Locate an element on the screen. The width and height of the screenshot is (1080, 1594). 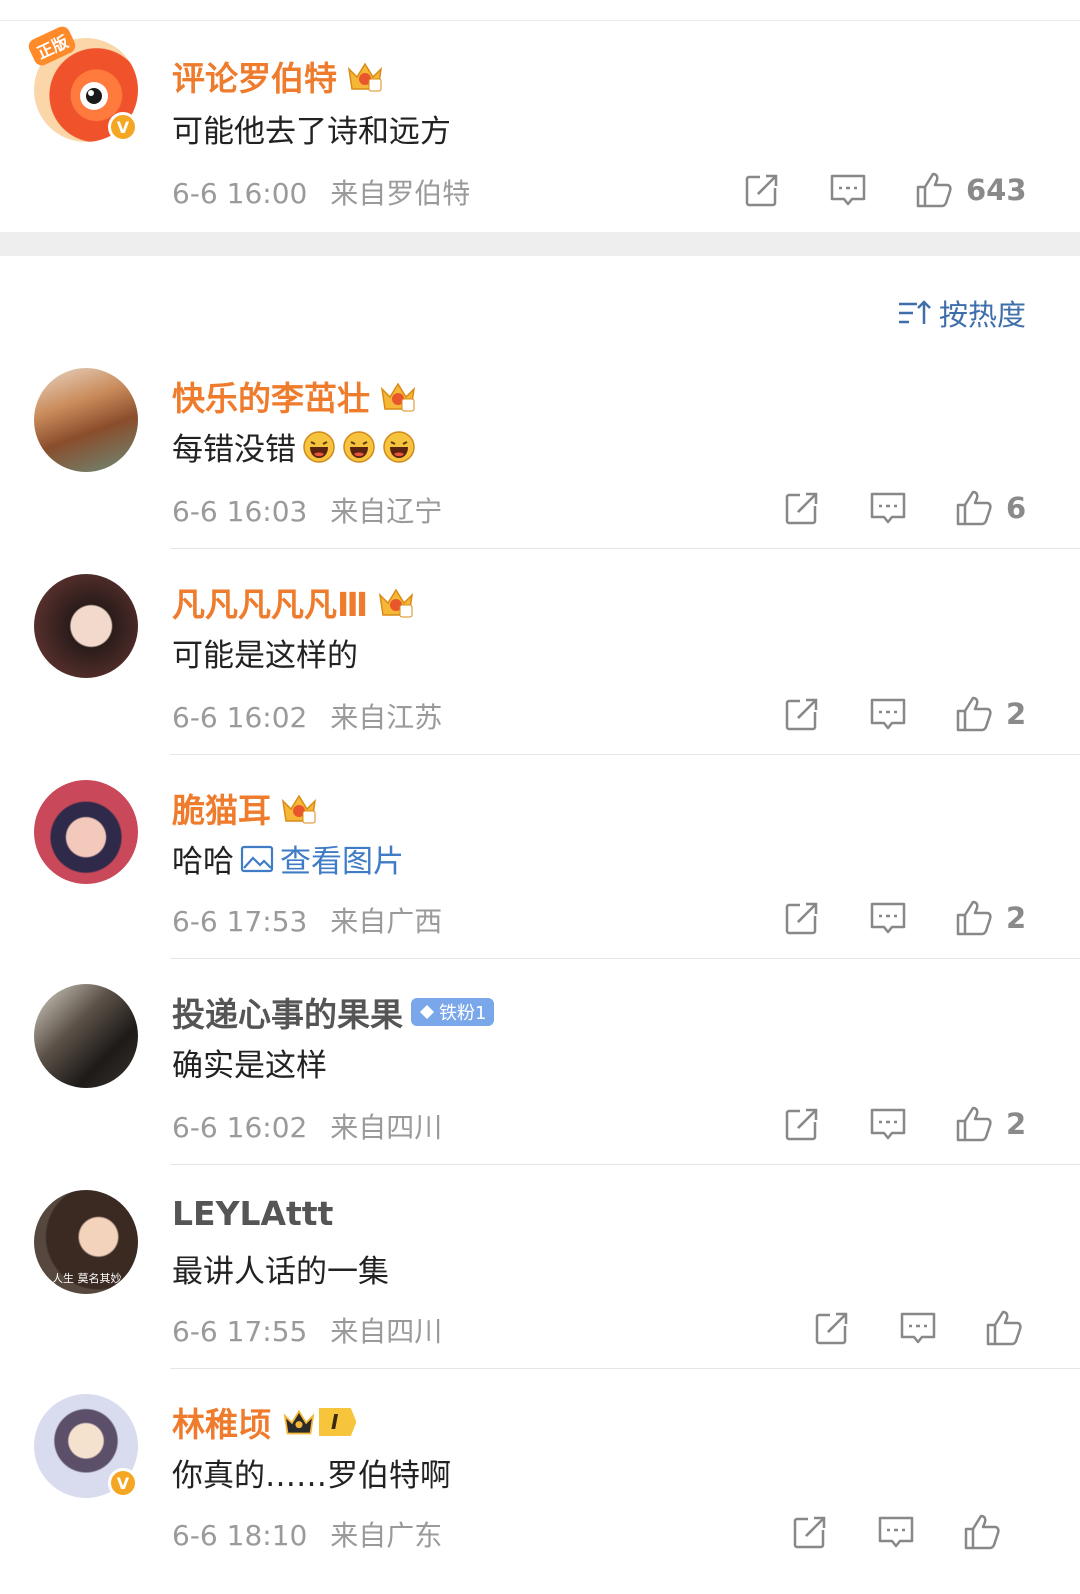
commenter-name: 快乐的李茁壮 is located at coordinates (295, 396).